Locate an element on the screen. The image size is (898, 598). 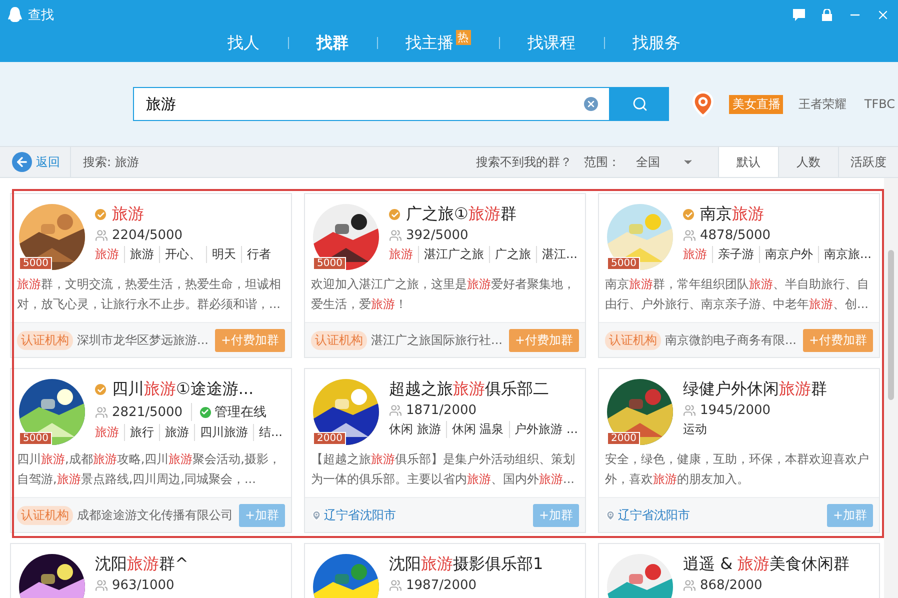
group-card: 逍遥 & 旅游美食休闲群 868/2000 is located at coordinates (739, 570).